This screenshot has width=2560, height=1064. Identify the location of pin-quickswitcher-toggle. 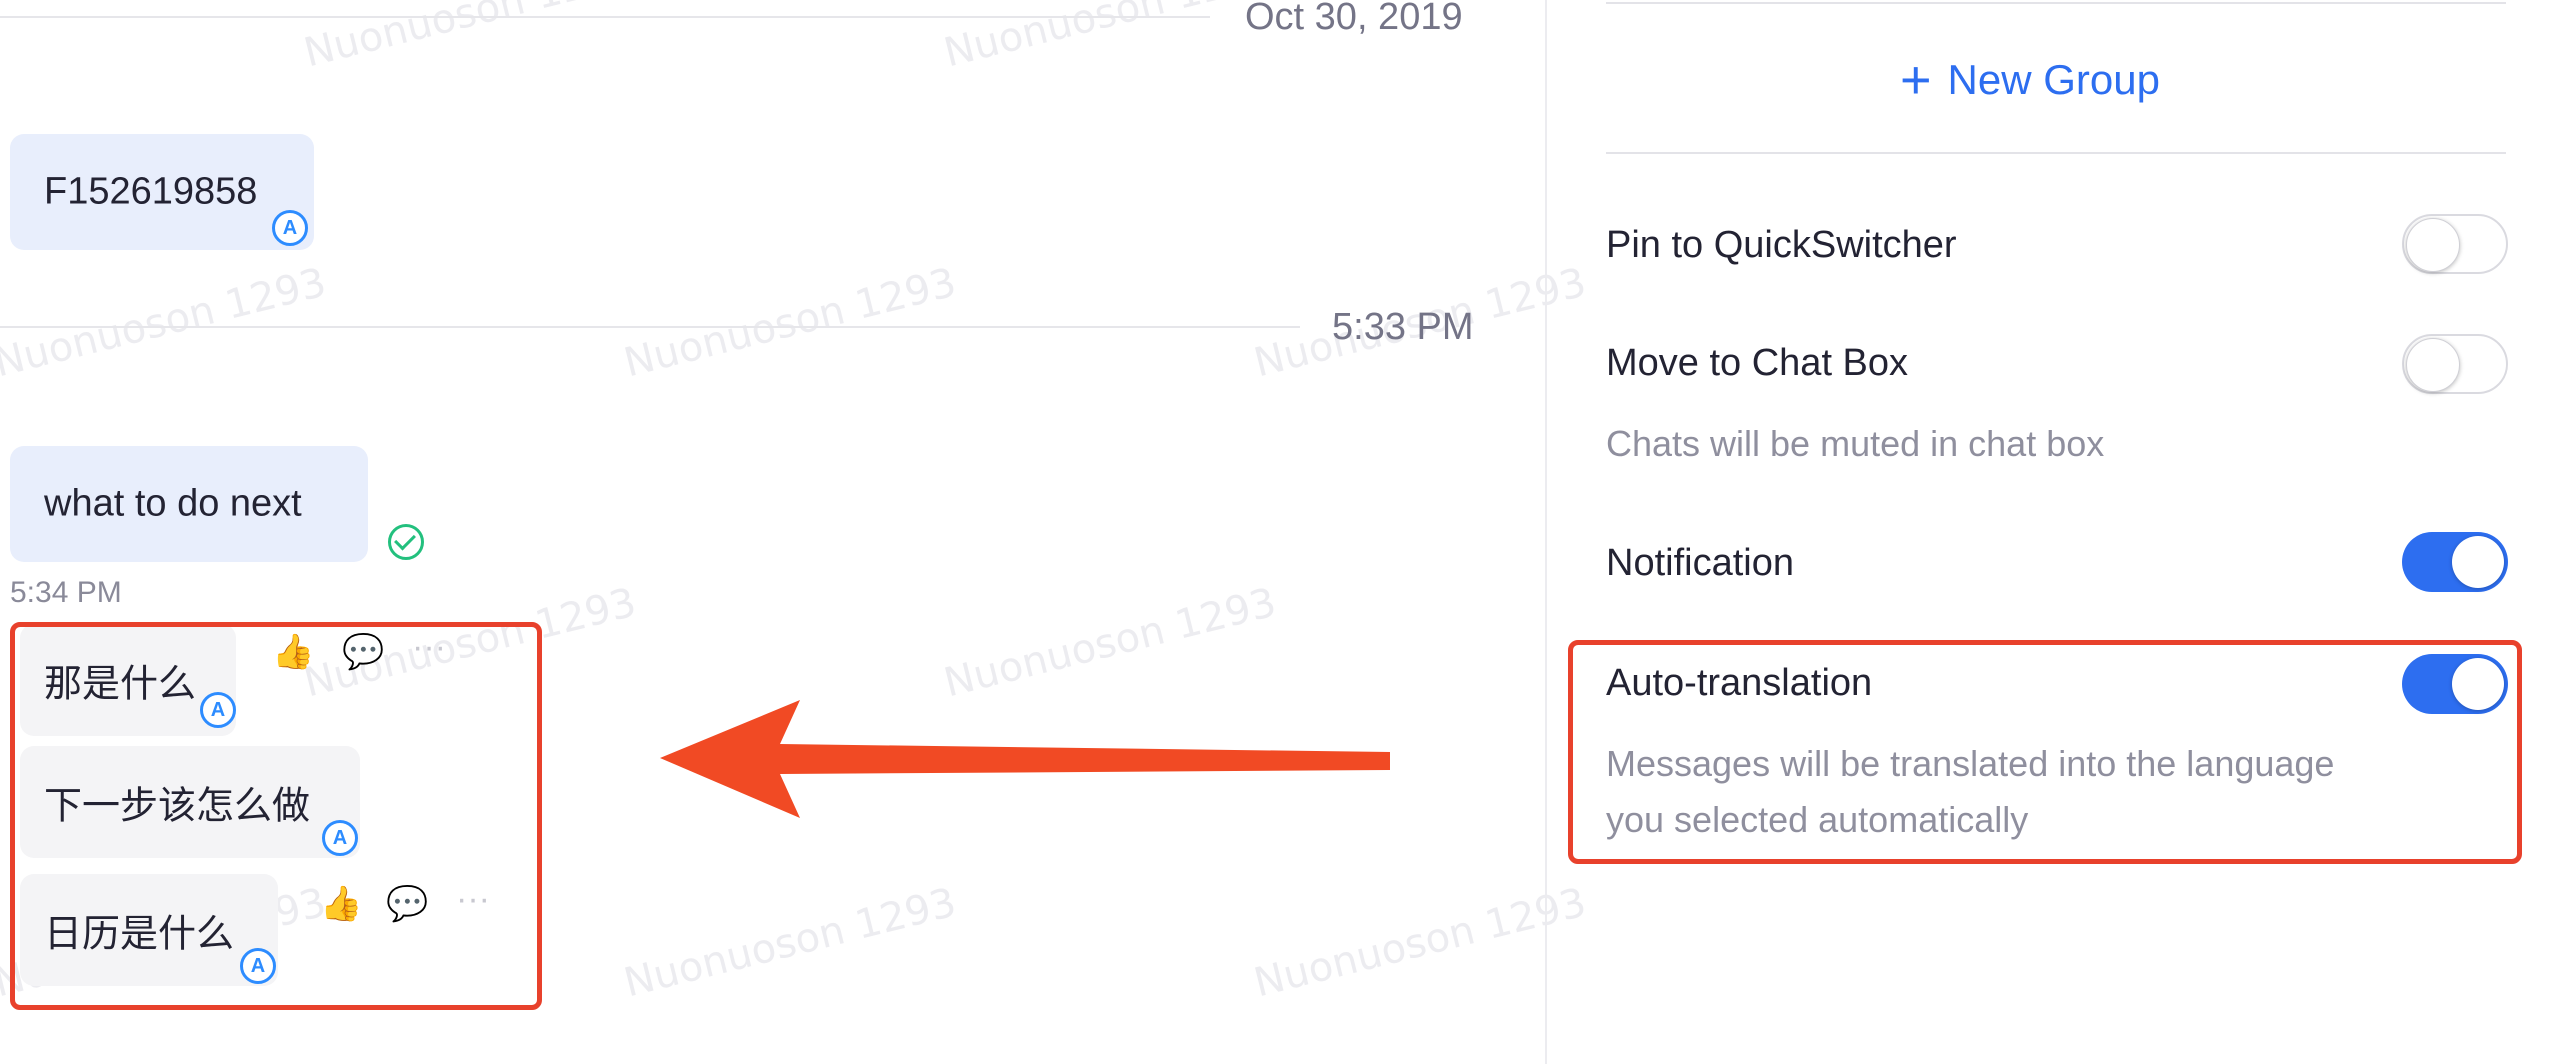
(2455, 244).